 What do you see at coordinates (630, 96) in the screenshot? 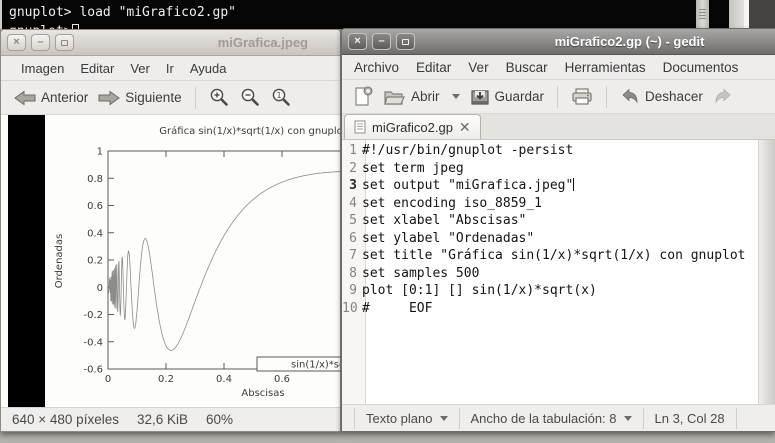
I see `undo-icon` at bounding box center [630, 96].